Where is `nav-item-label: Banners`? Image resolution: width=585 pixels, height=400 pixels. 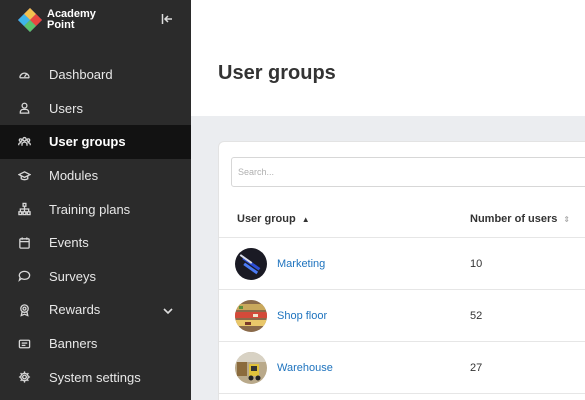 nav-item-label: Banners is located at coordinates (73, 344).